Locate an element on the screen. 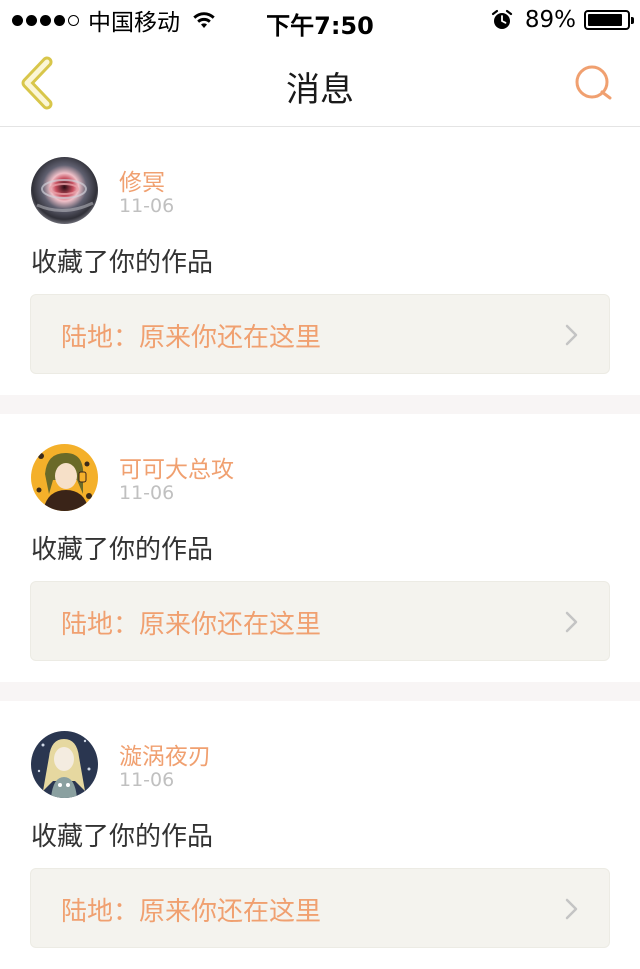  battery-level is located at coordinates (605, 20).